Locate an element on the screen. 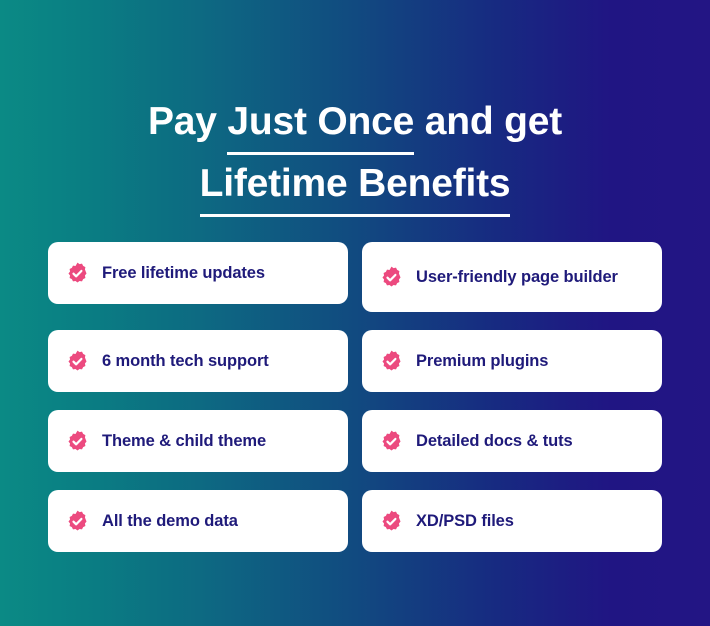 This screenshot has width=710, height=626. benefit-label: Premium plugins is located at coordinates (482, 360).